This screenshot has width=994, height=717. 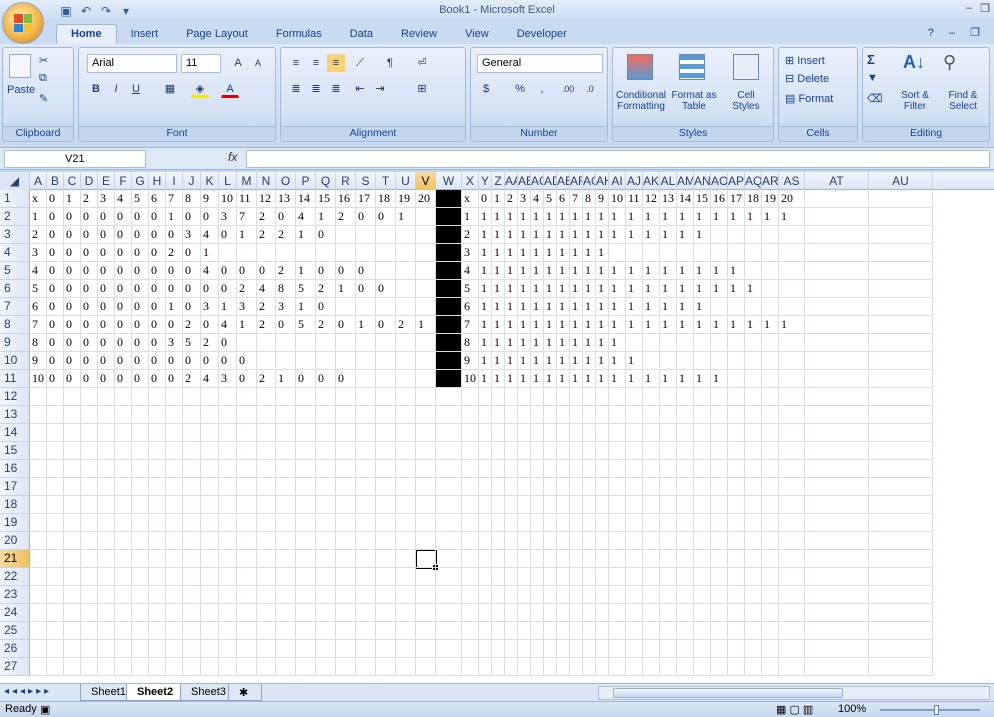 I want to click on column-header: D, so click(x=89, y=181).